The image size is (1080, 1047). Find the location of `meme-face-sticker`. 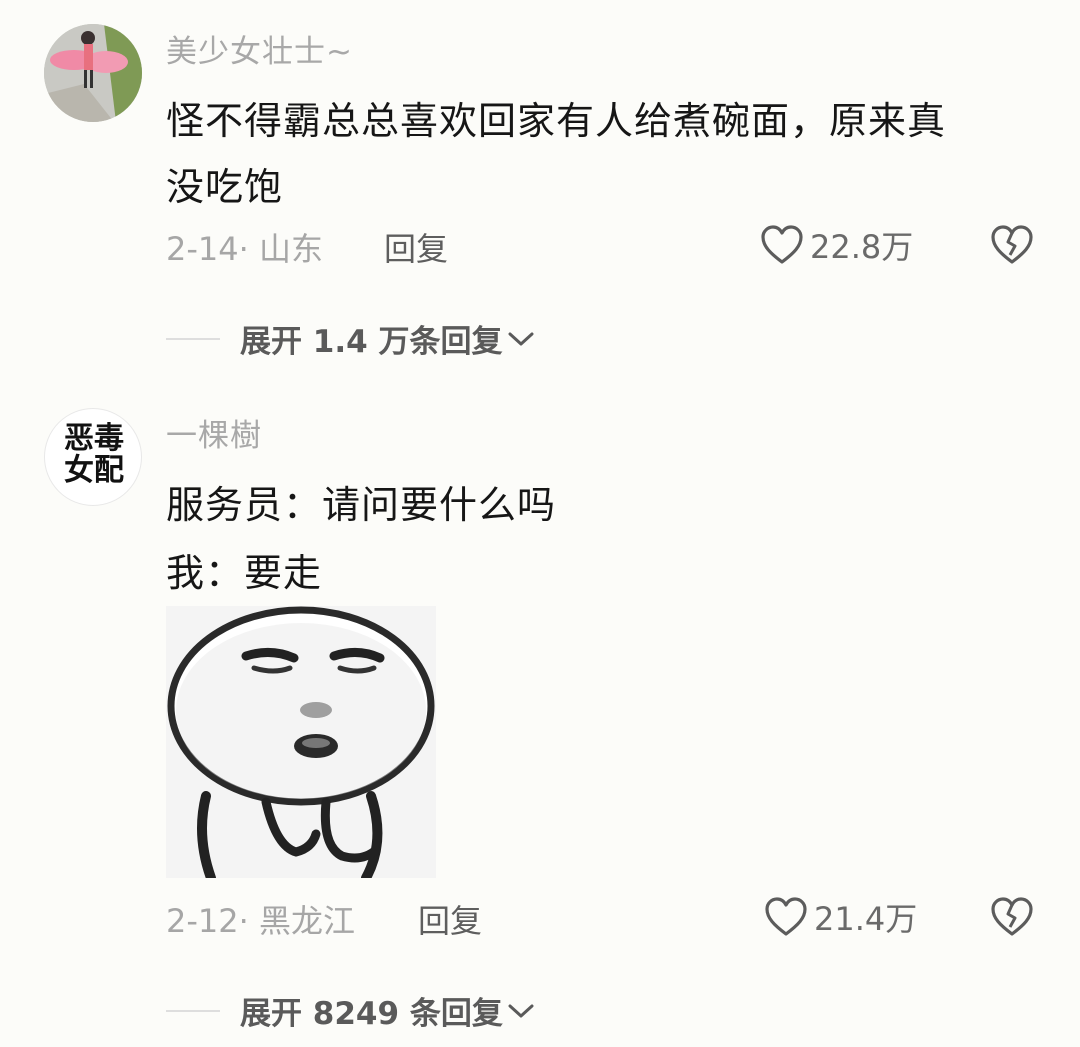

meme-face-sticker is located at coordinates (301, 742).